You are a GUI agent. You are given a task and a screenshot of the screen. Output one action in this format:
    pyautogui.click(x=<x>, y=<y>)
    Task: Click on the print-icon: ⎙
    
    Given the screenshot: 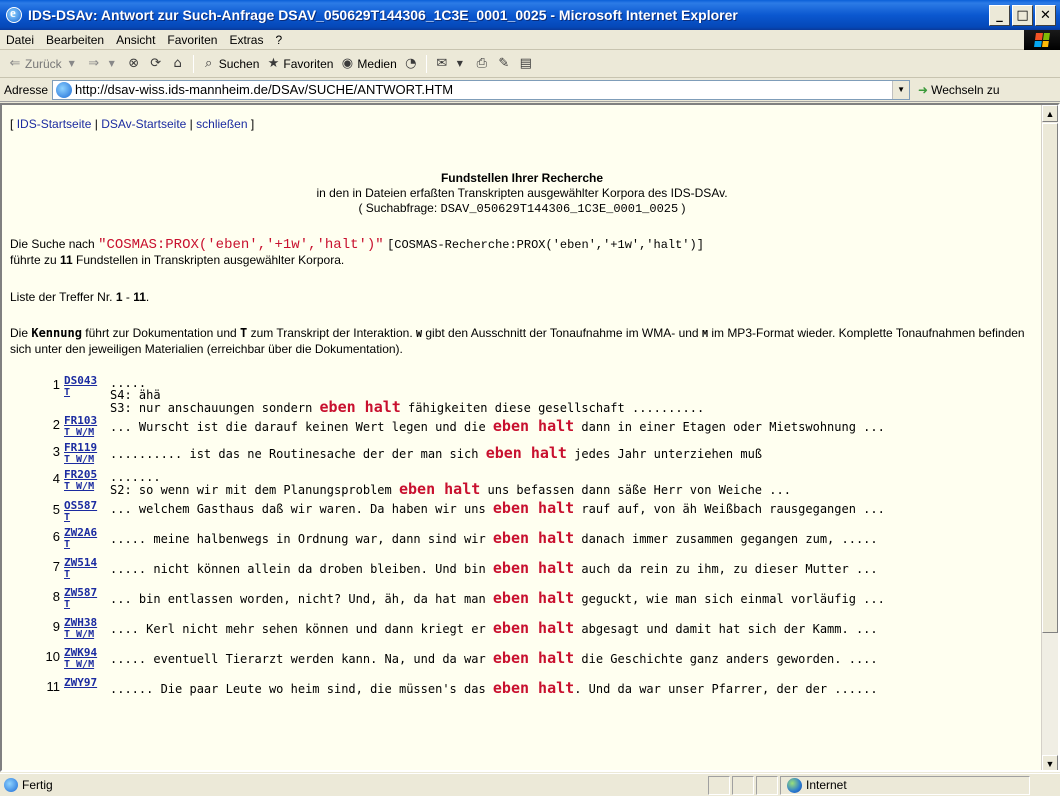 What is the action you would take?
    pyautogui.click(x=481, y=63)
    